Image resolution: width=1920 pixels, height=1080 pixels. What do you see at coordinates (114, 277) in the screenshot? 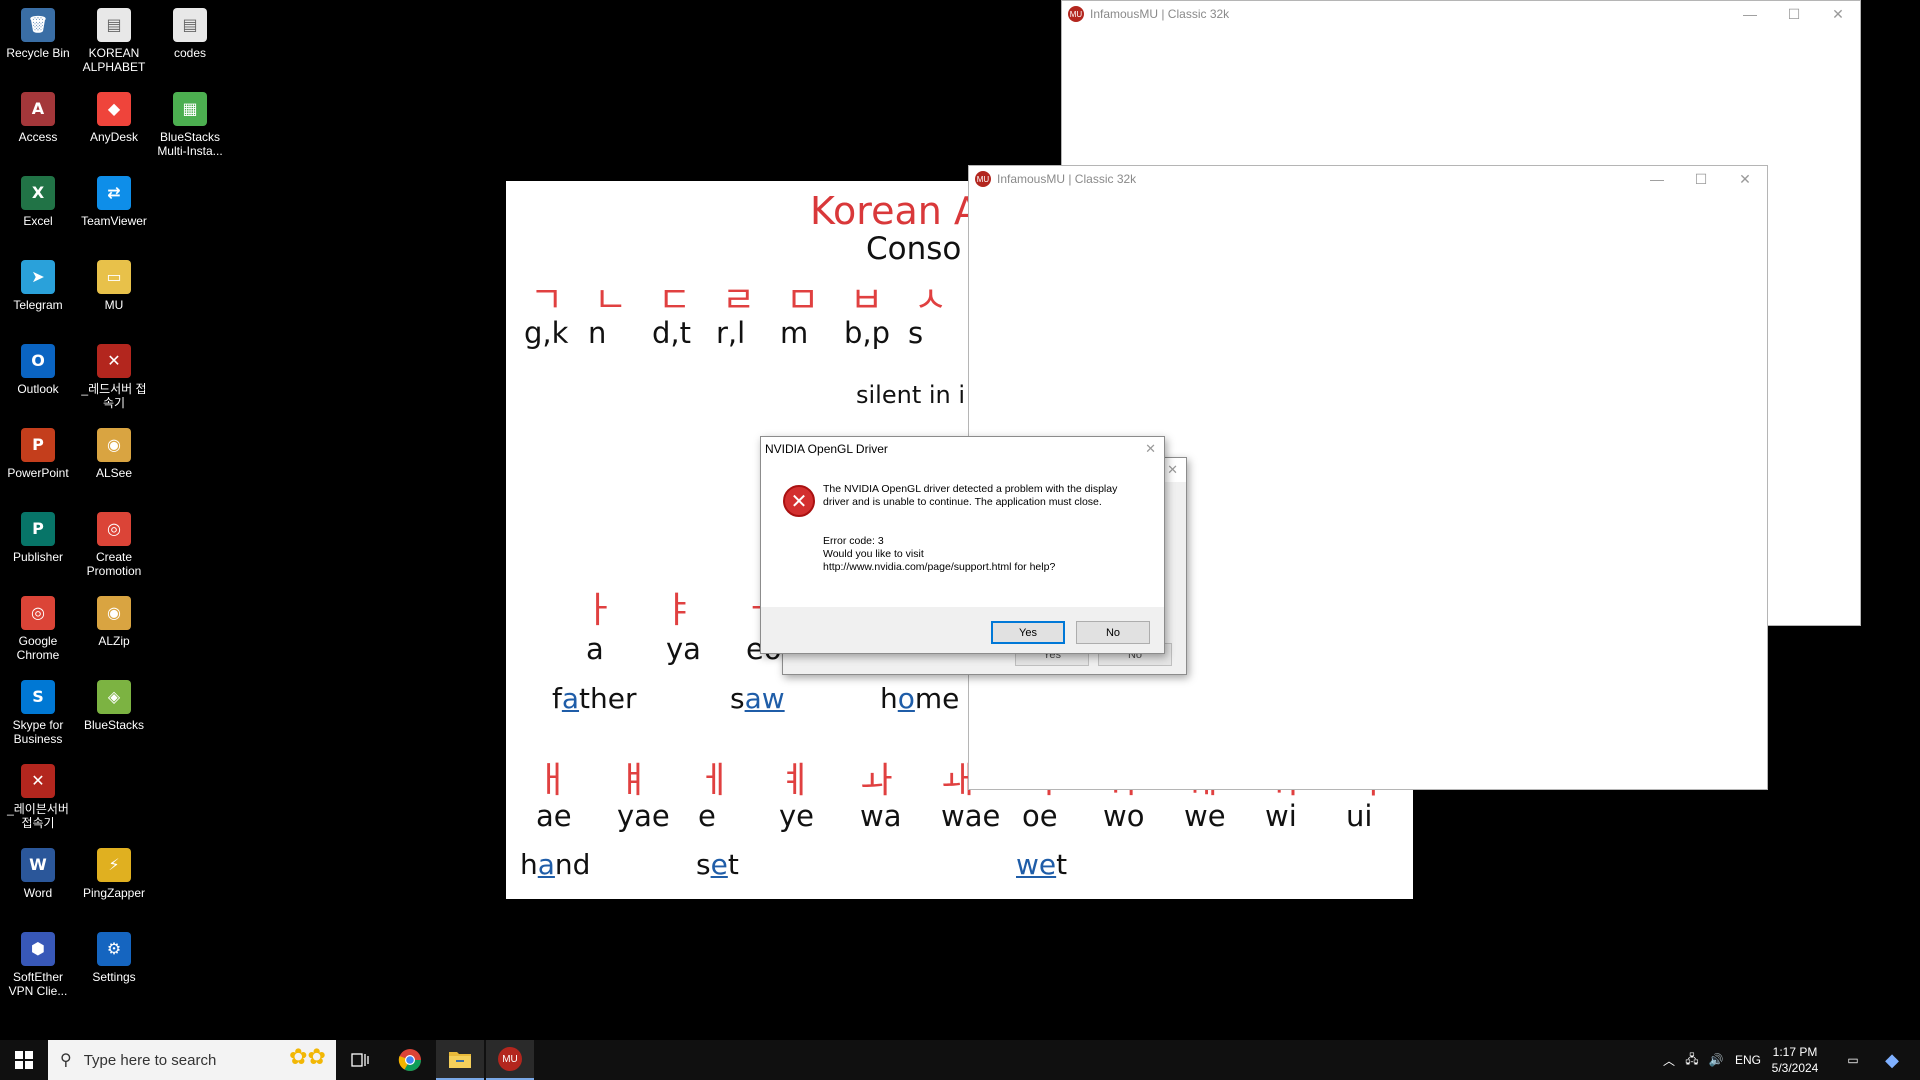
I see `folder-icon: ▭` at bounding box center [114, 277].